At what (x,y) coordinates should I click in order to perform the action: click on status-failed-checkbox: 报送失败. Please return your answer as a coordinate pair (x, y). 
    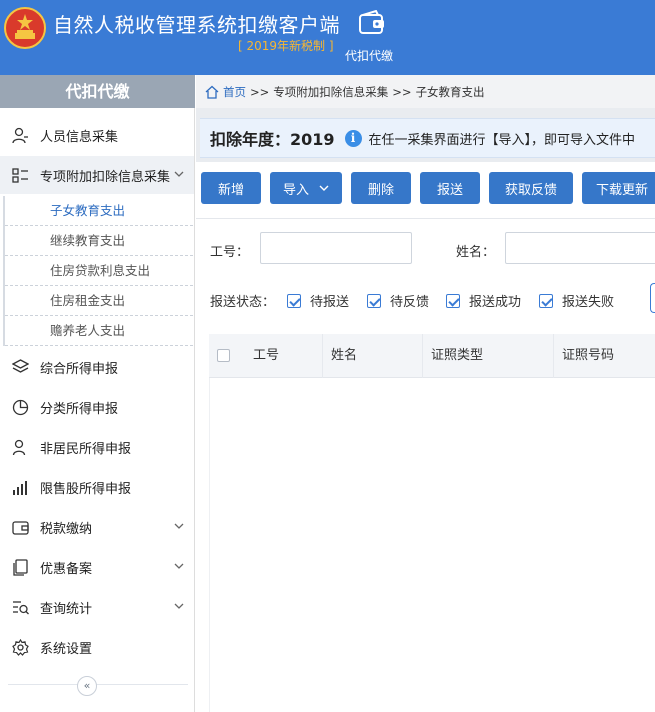
    Looking at the image, I should click on (576, 300).